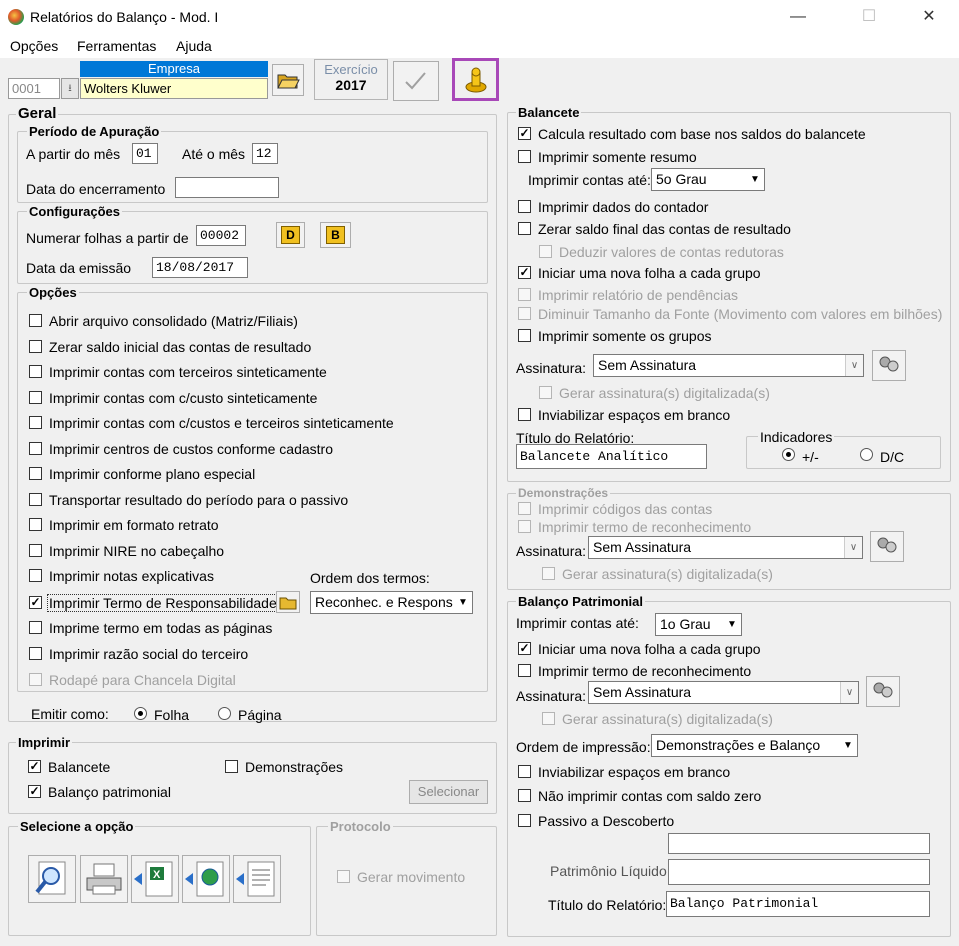  What do you see at coordinates (799, 872) in the screenshot?
I see `bp-pl-input` at bounding box center [799, 872].